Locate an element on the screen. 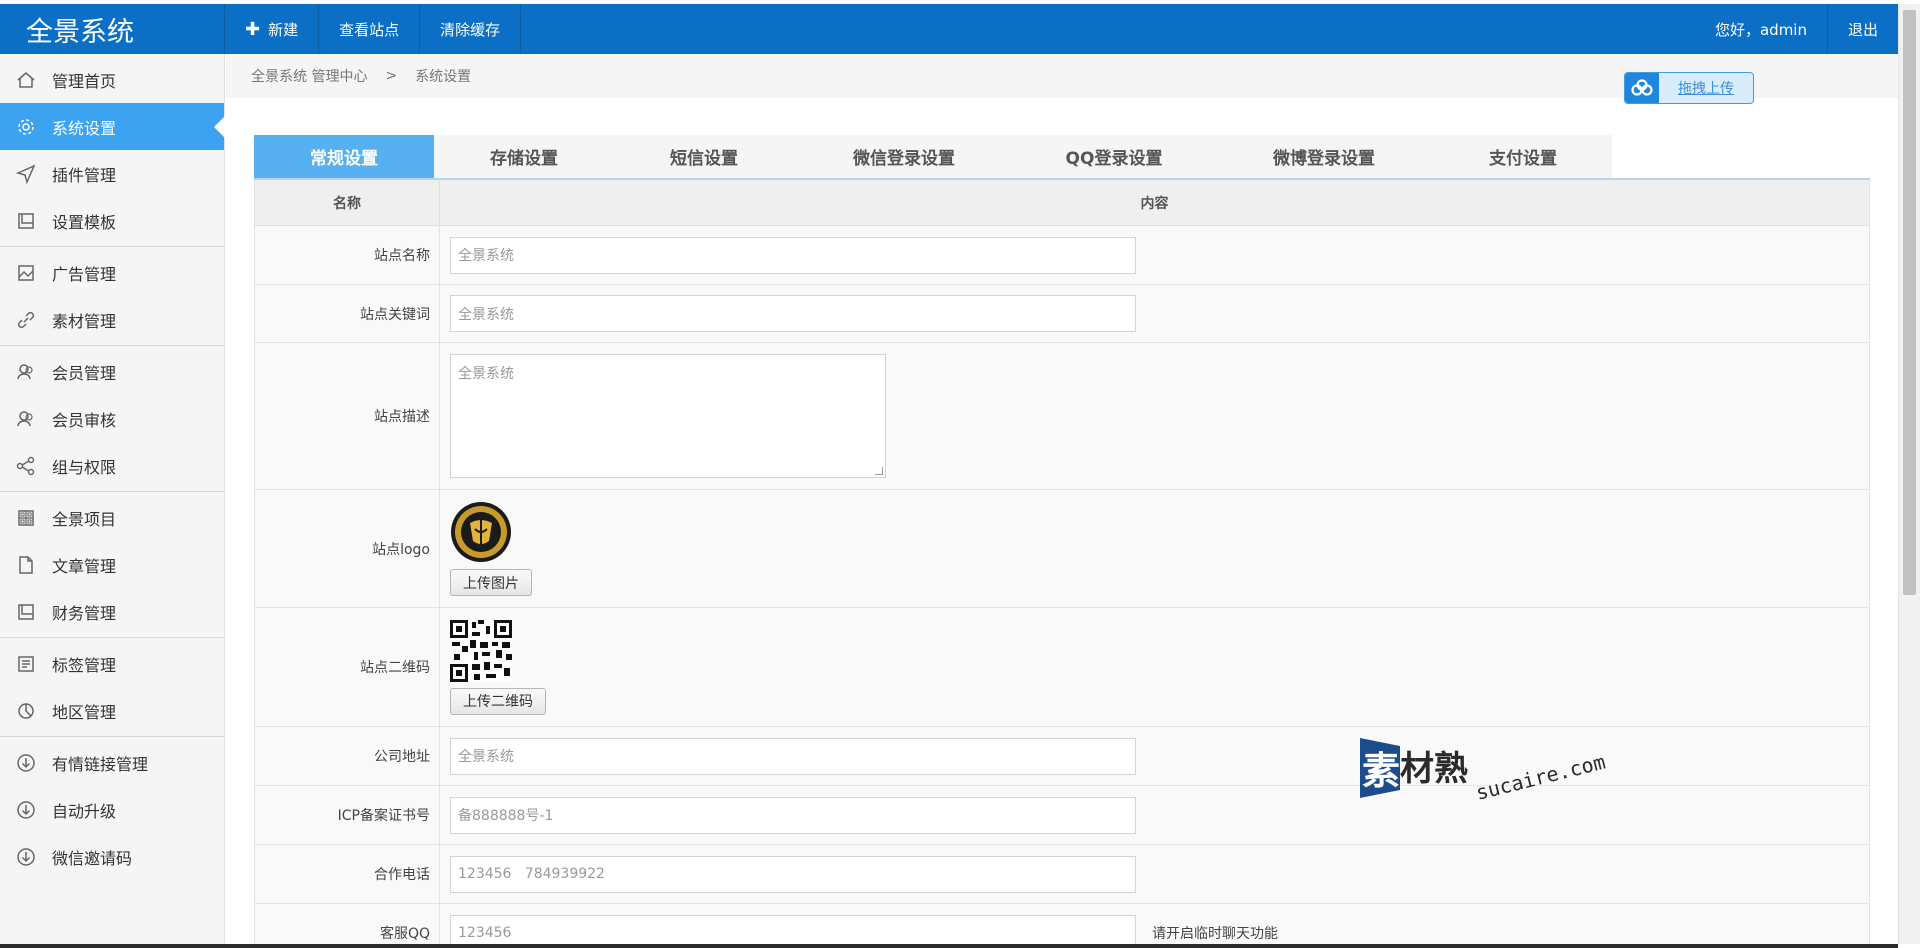  site-logo-media: 上传图片 is located at coordinates (491, 548).